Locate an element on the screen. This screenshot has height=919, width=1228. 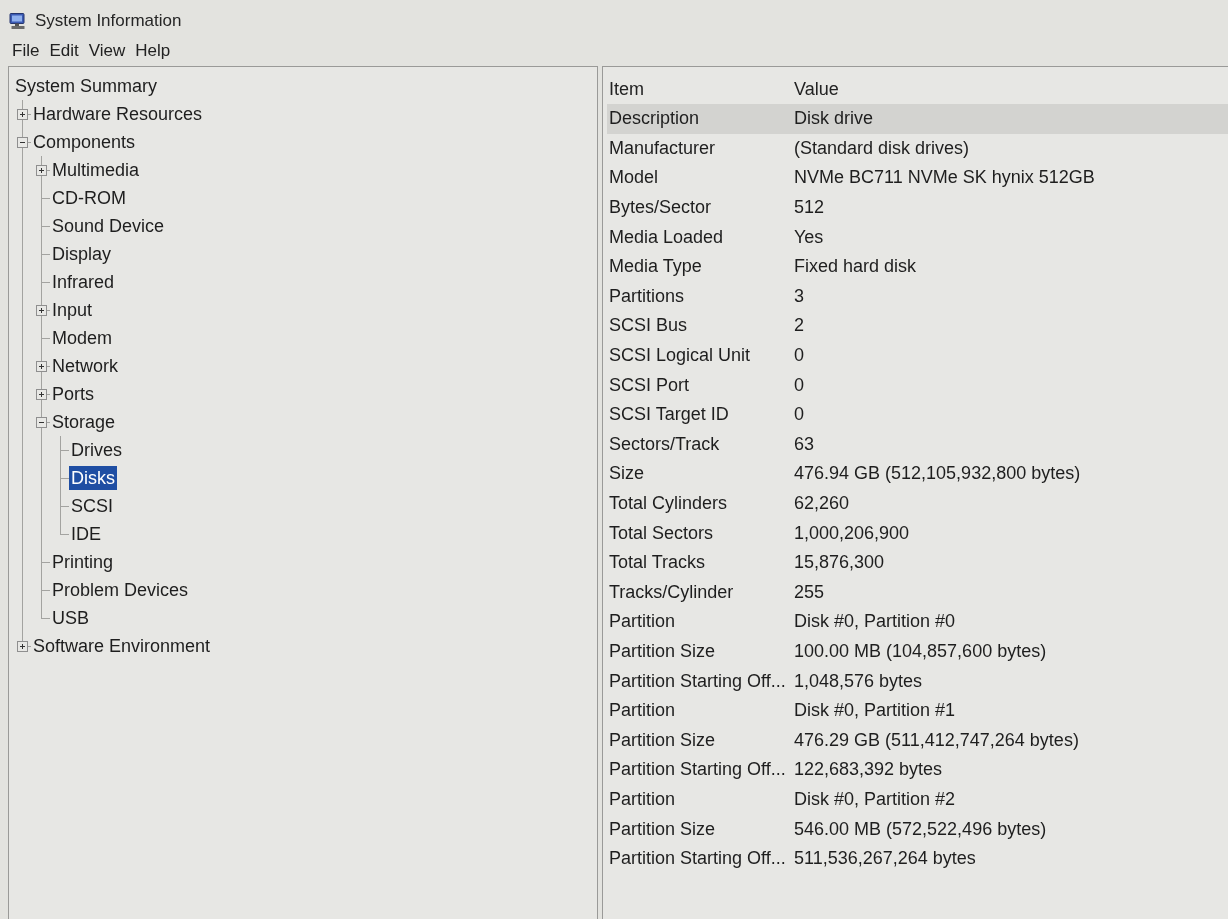
window-title: System Information is located at coordinates (108, 21).